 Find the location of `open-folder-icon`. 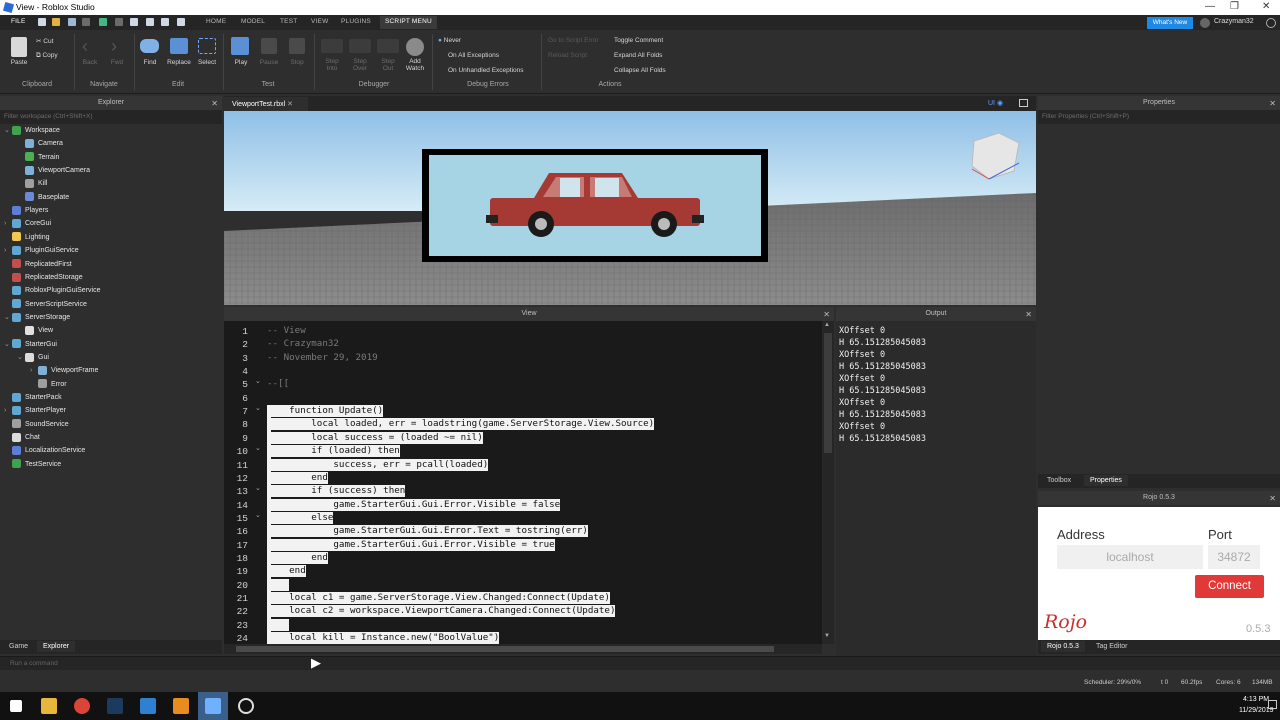

open-folder-icon is located at coordinates (56, 22).